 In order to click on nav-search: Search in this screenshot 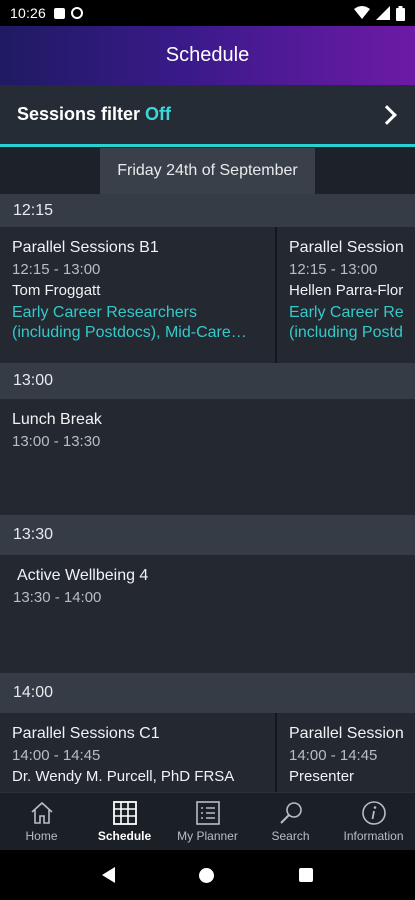, I will do `click(291, 821)`.